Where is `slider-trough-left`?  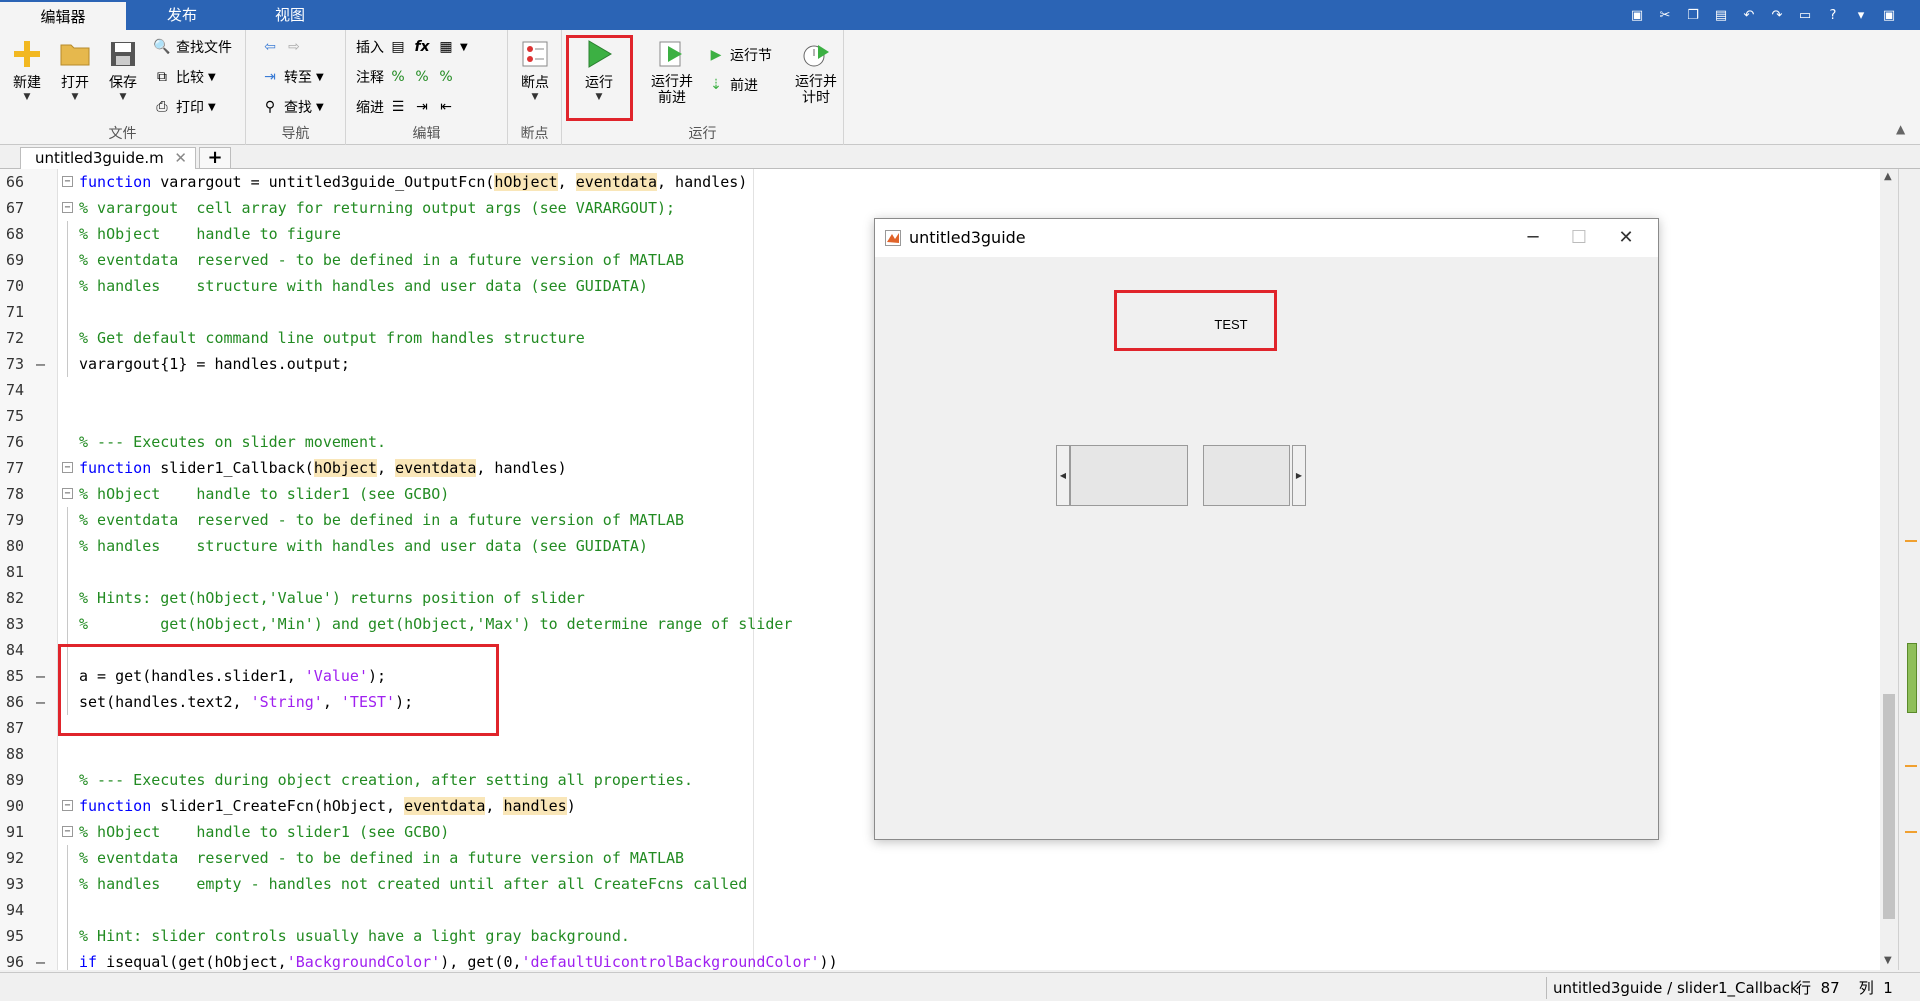 slider-trough-left is located at coordinates (1129, 475).